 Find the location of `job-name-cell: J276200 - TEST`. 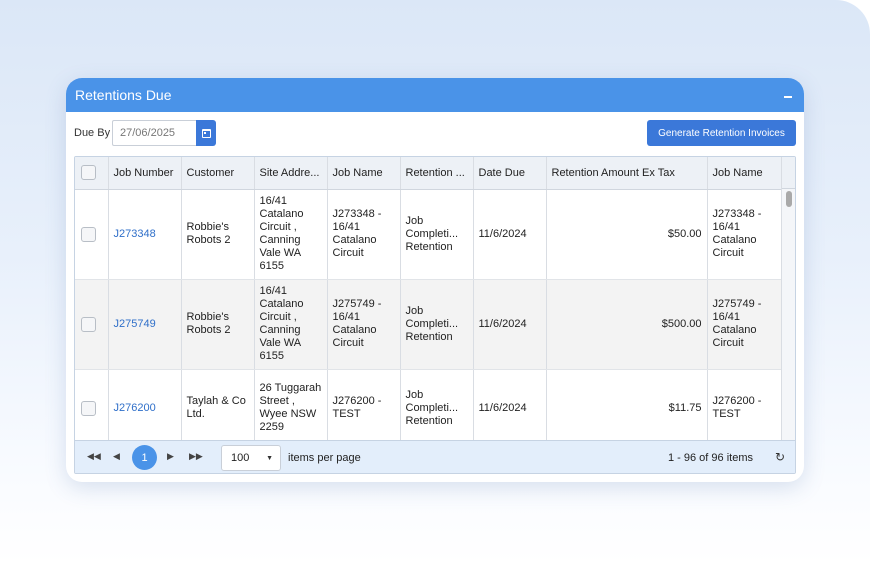

job-name-cell: J276200 - TEST is located at coordinates (364, 408).